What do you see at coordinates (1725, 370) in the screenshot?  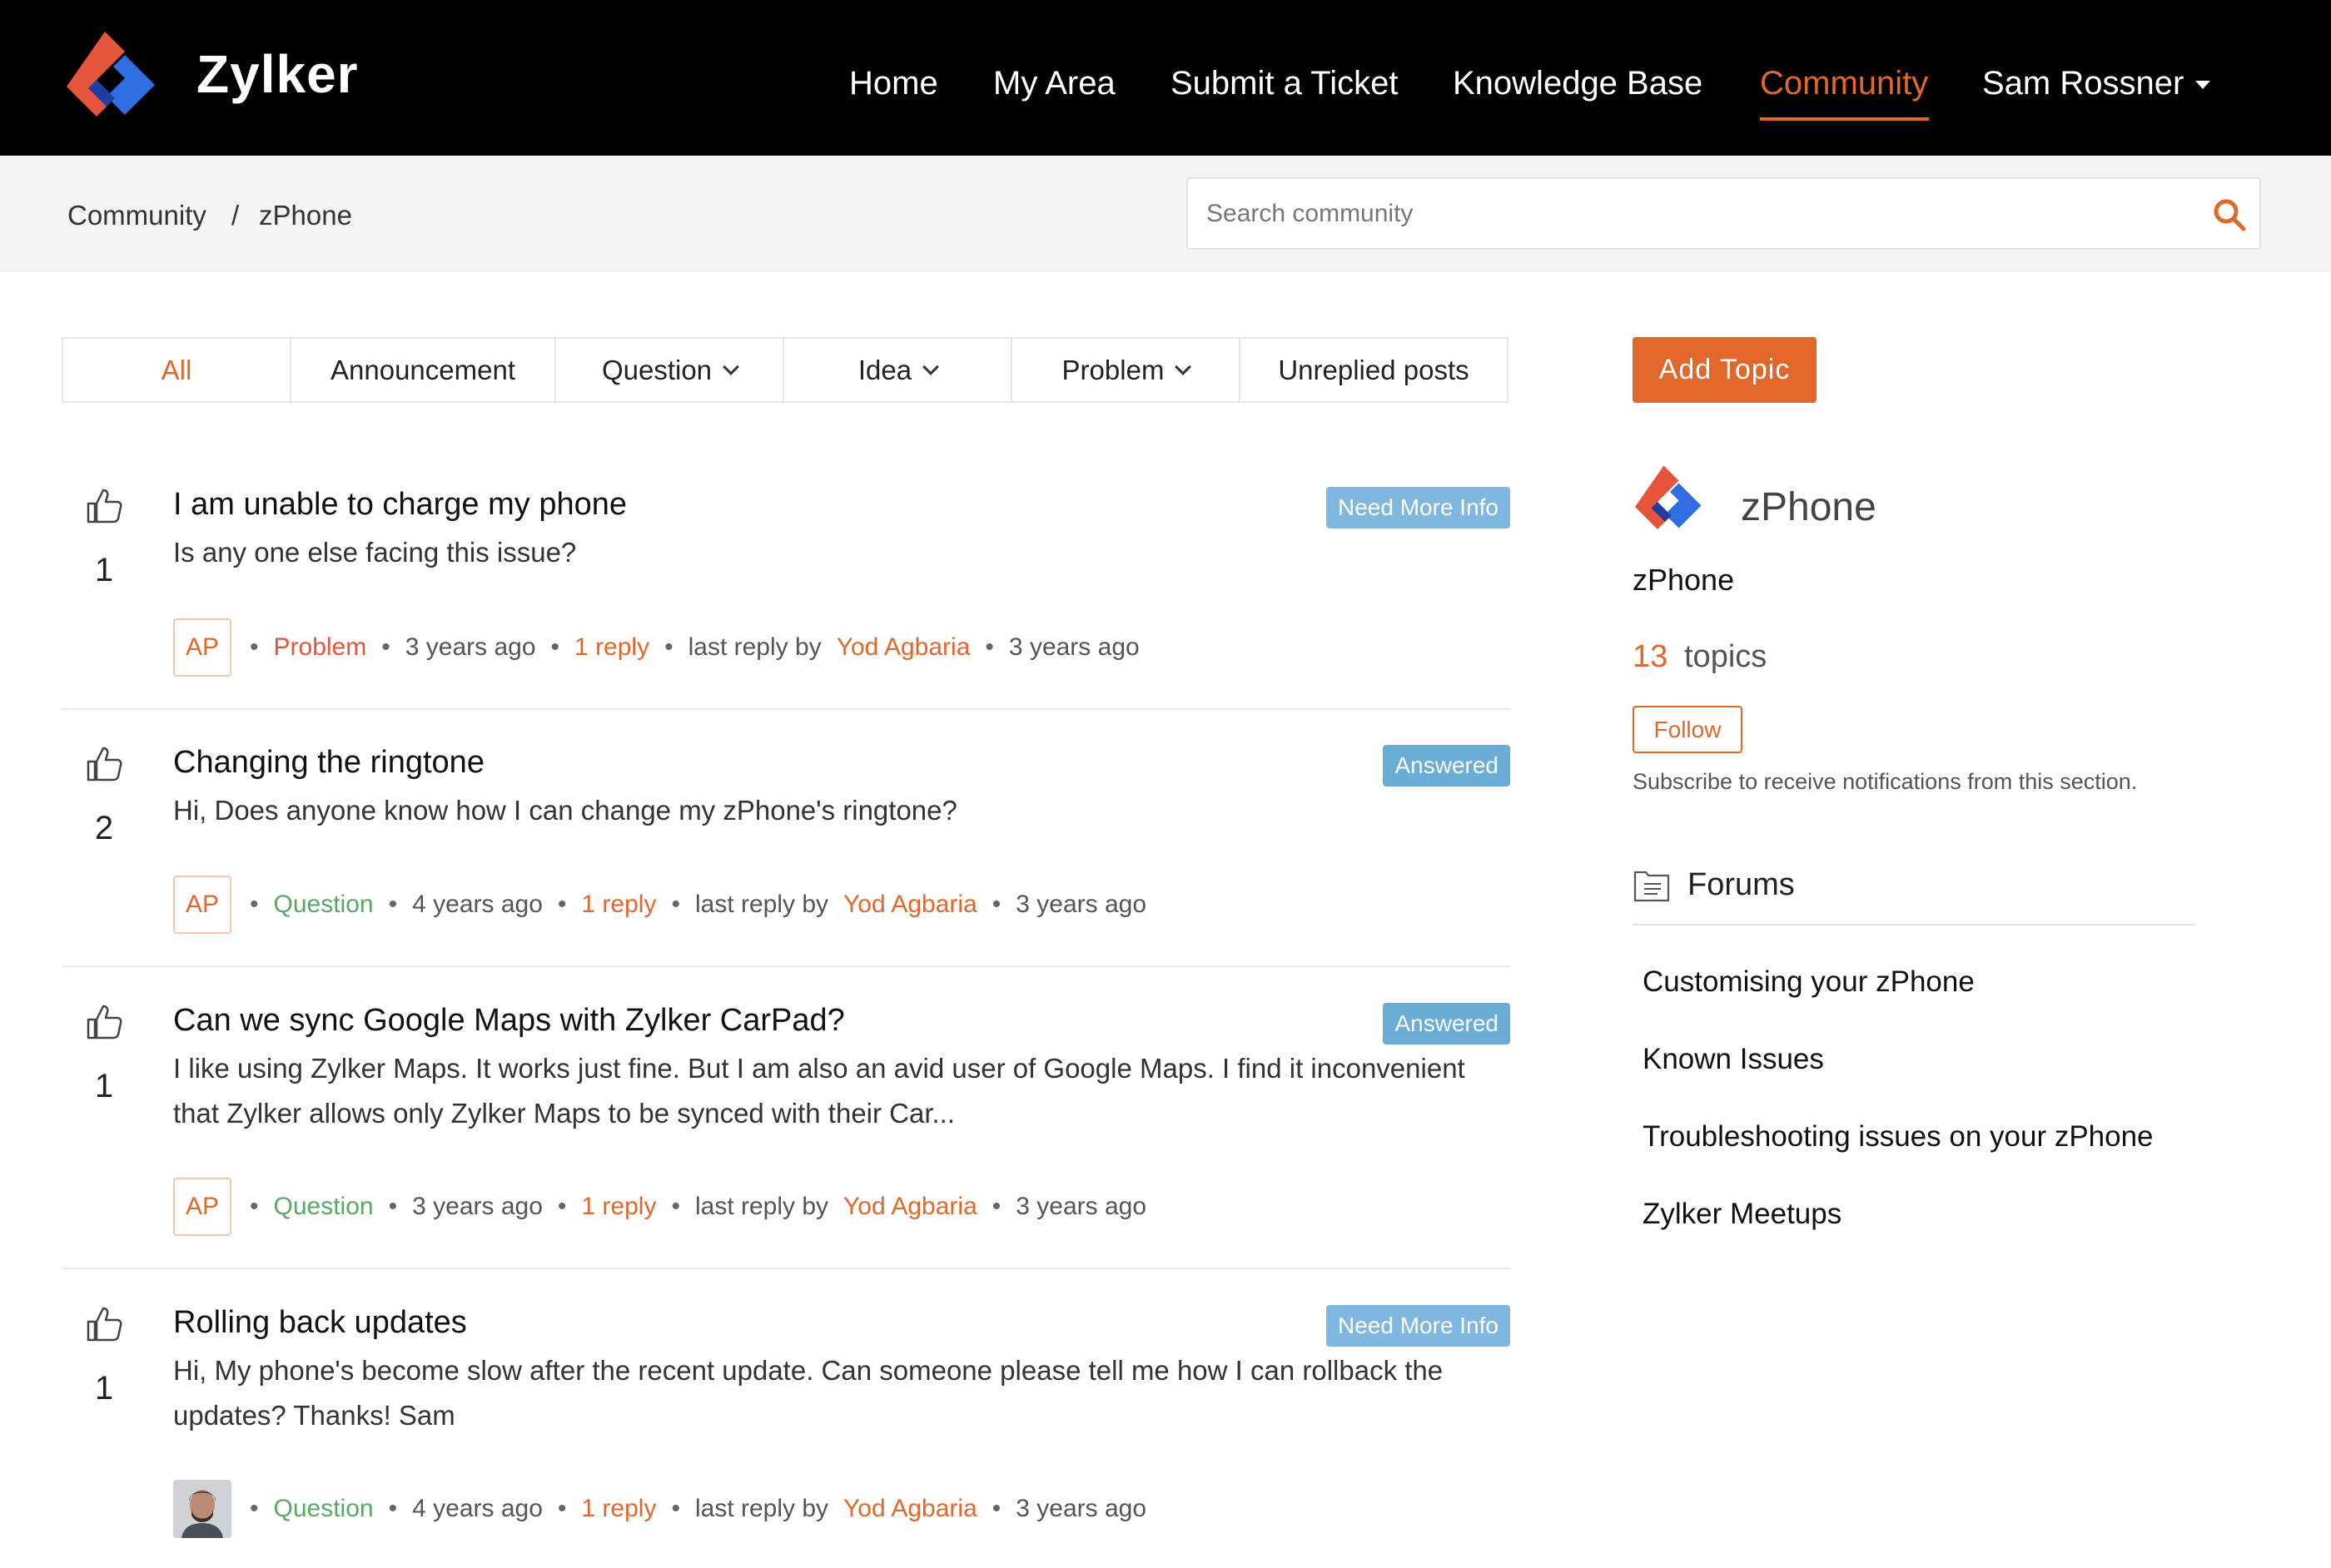 I see `add-topic-button: Add Topic` at bounding box center [1725, 370].